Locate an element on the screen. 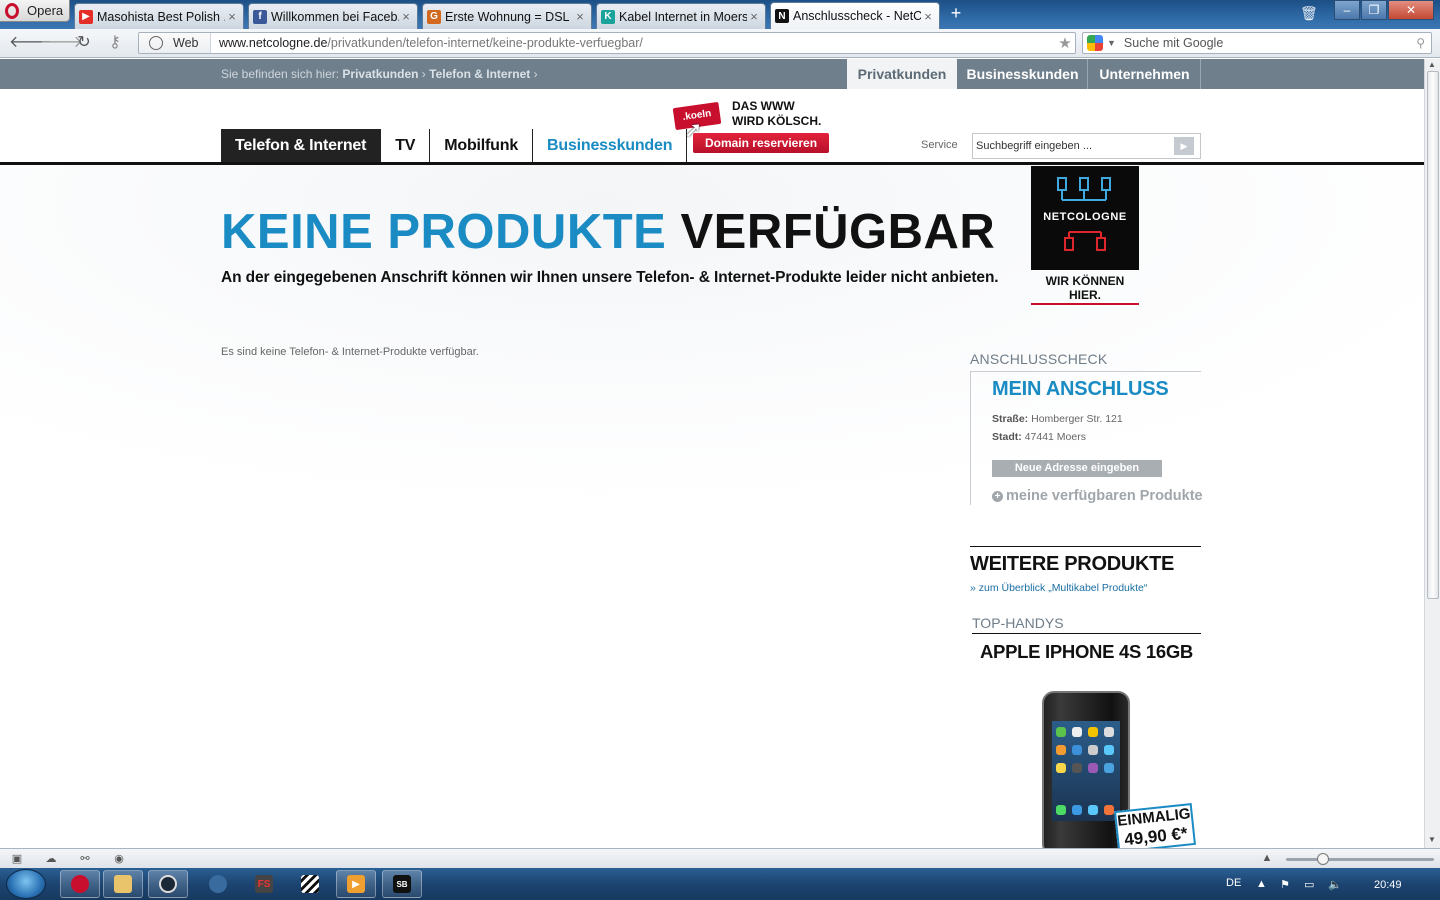 This screenshot has width=1440, height=900. network-icon: ▭ is located at coordinates (1309, 884).